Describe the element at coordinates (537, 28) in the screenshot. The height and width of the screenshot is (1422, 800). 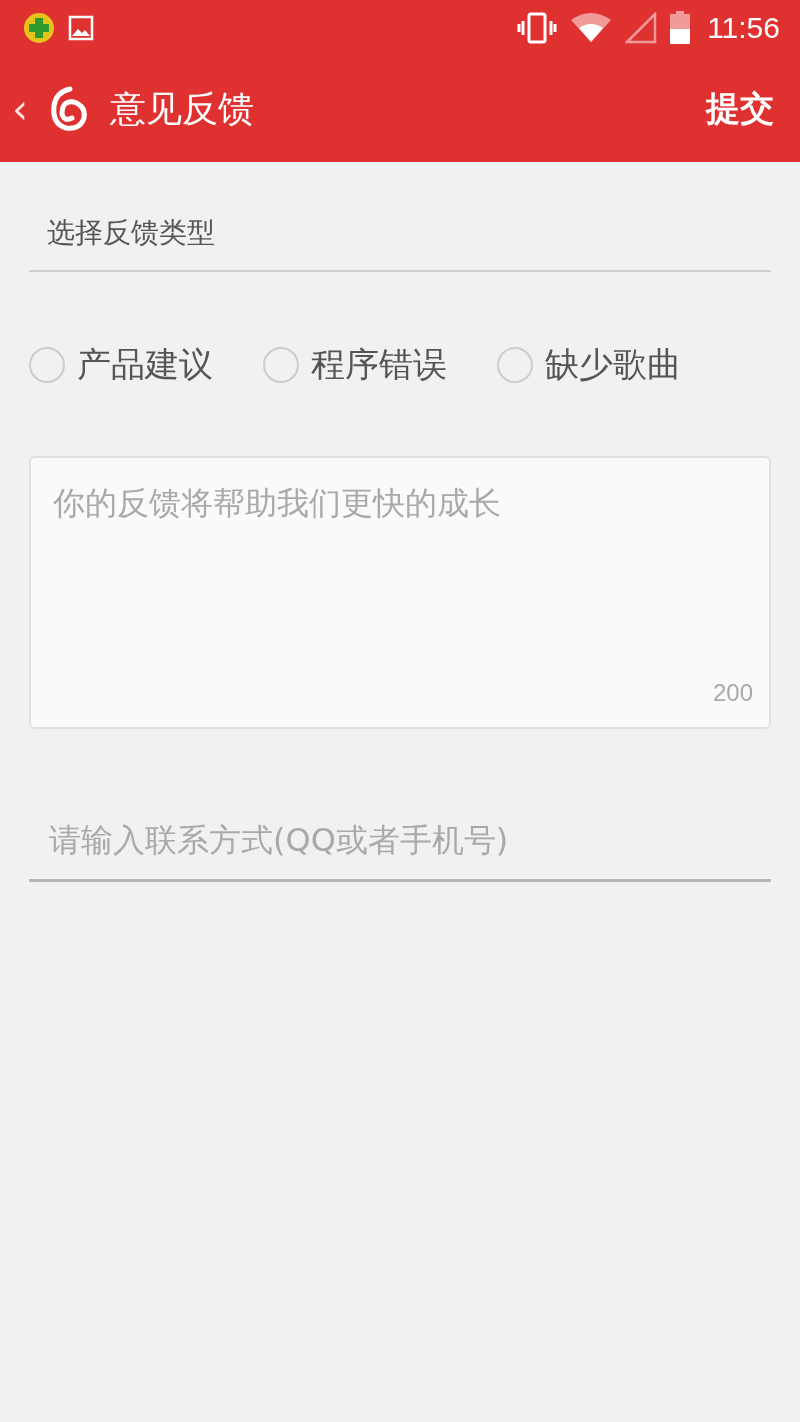
I see `vibrate-icon` at that location.